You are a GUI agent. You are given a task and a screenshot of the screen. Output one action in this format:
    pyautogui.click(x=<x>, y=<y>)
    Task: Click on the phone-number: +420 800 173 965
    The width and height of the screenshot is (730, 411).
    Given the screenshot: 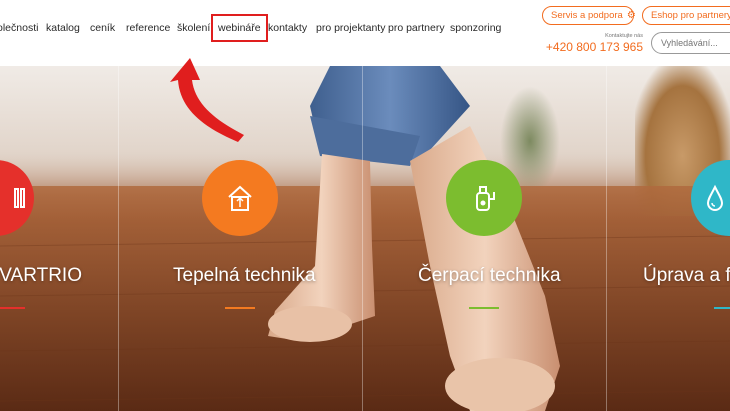 What is the action you would take?
    pyautogui.click(x=594, y=47)
    